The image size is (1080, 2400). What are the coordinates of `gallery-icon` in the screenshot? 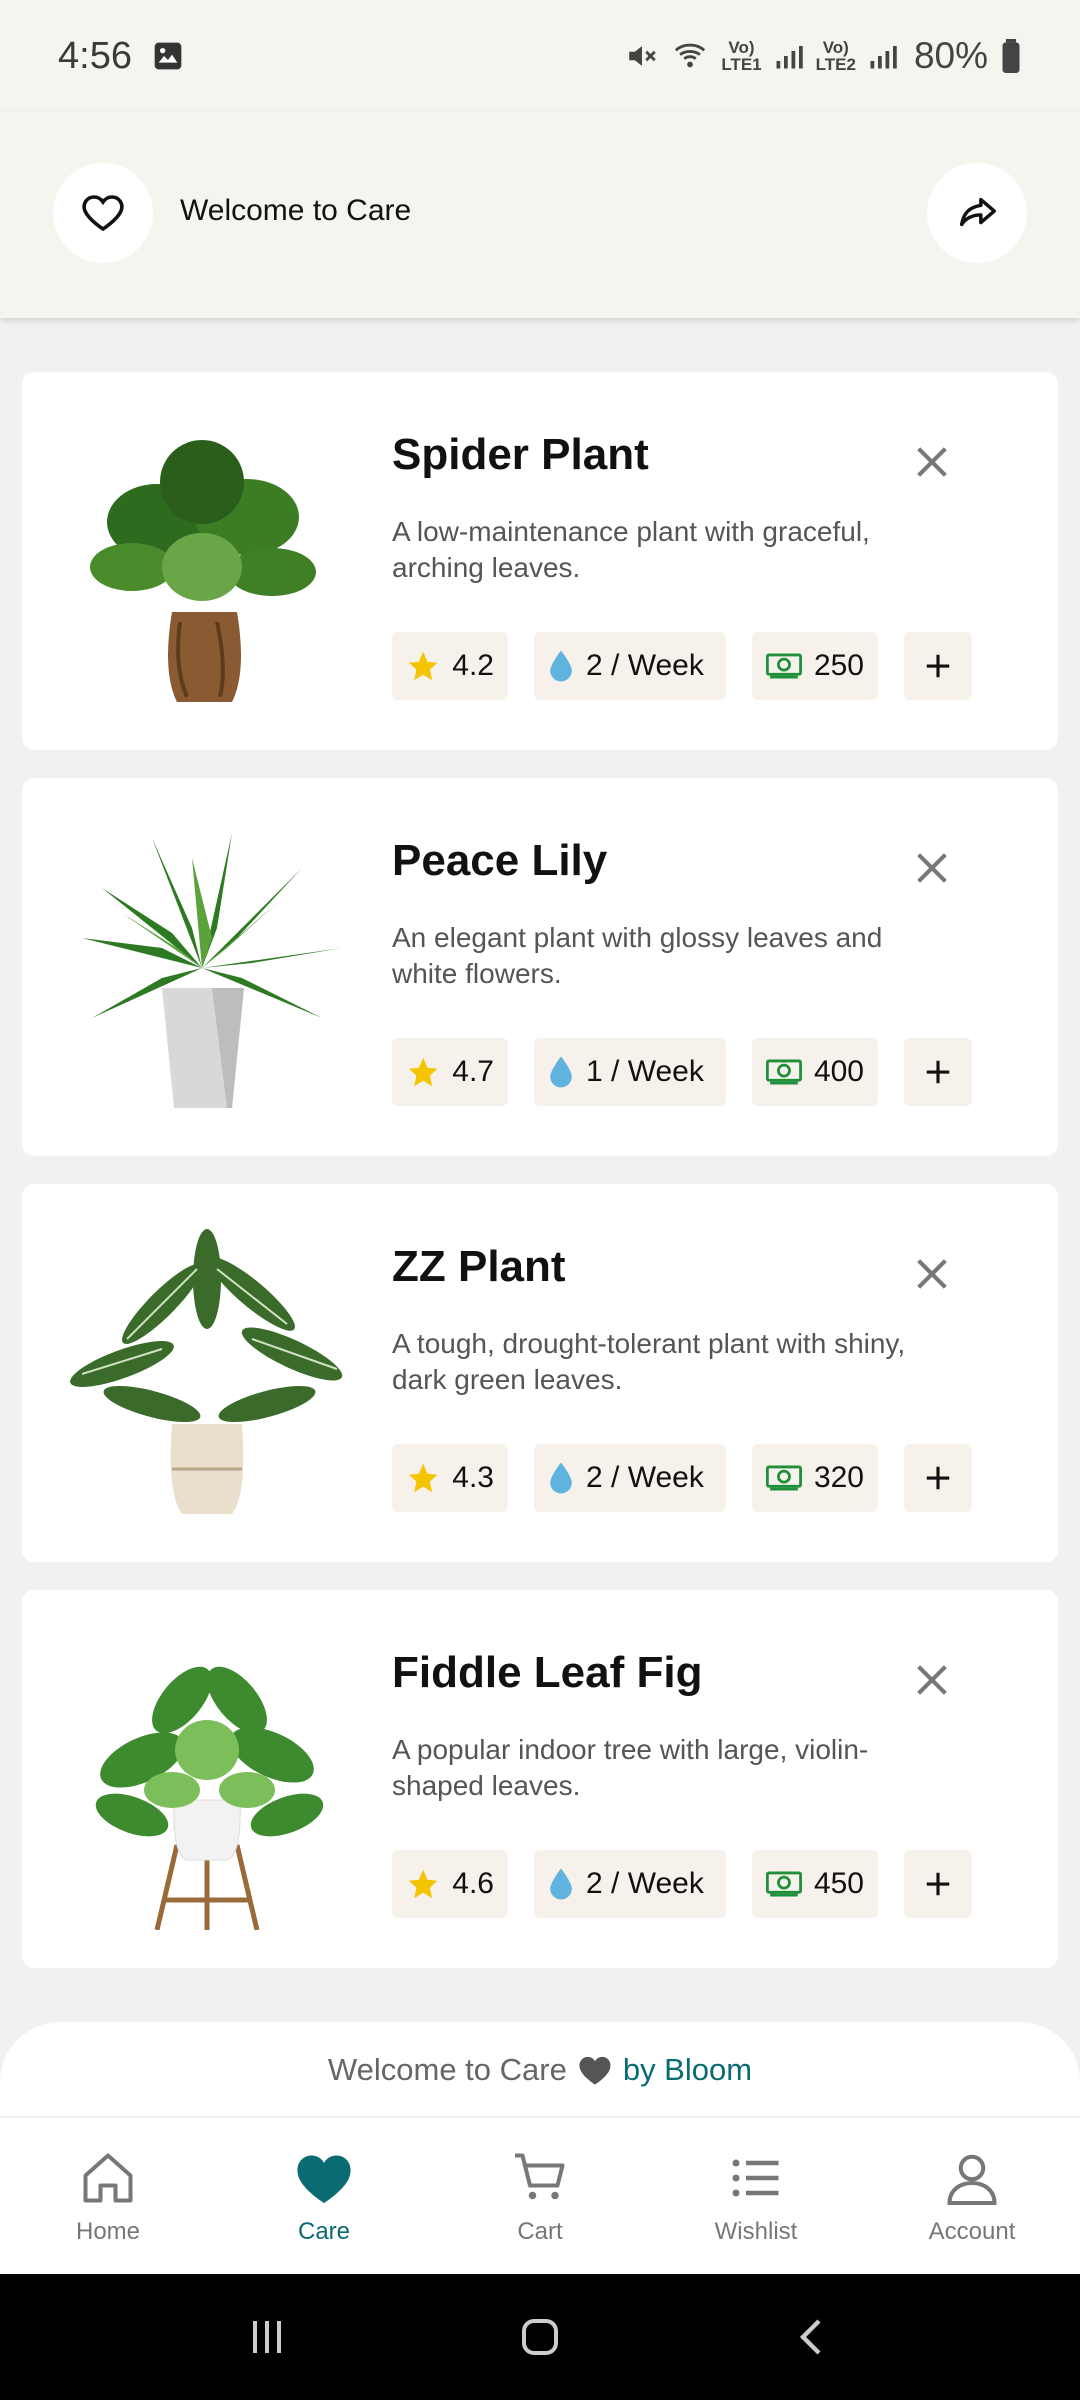 It's located at (168, 56).